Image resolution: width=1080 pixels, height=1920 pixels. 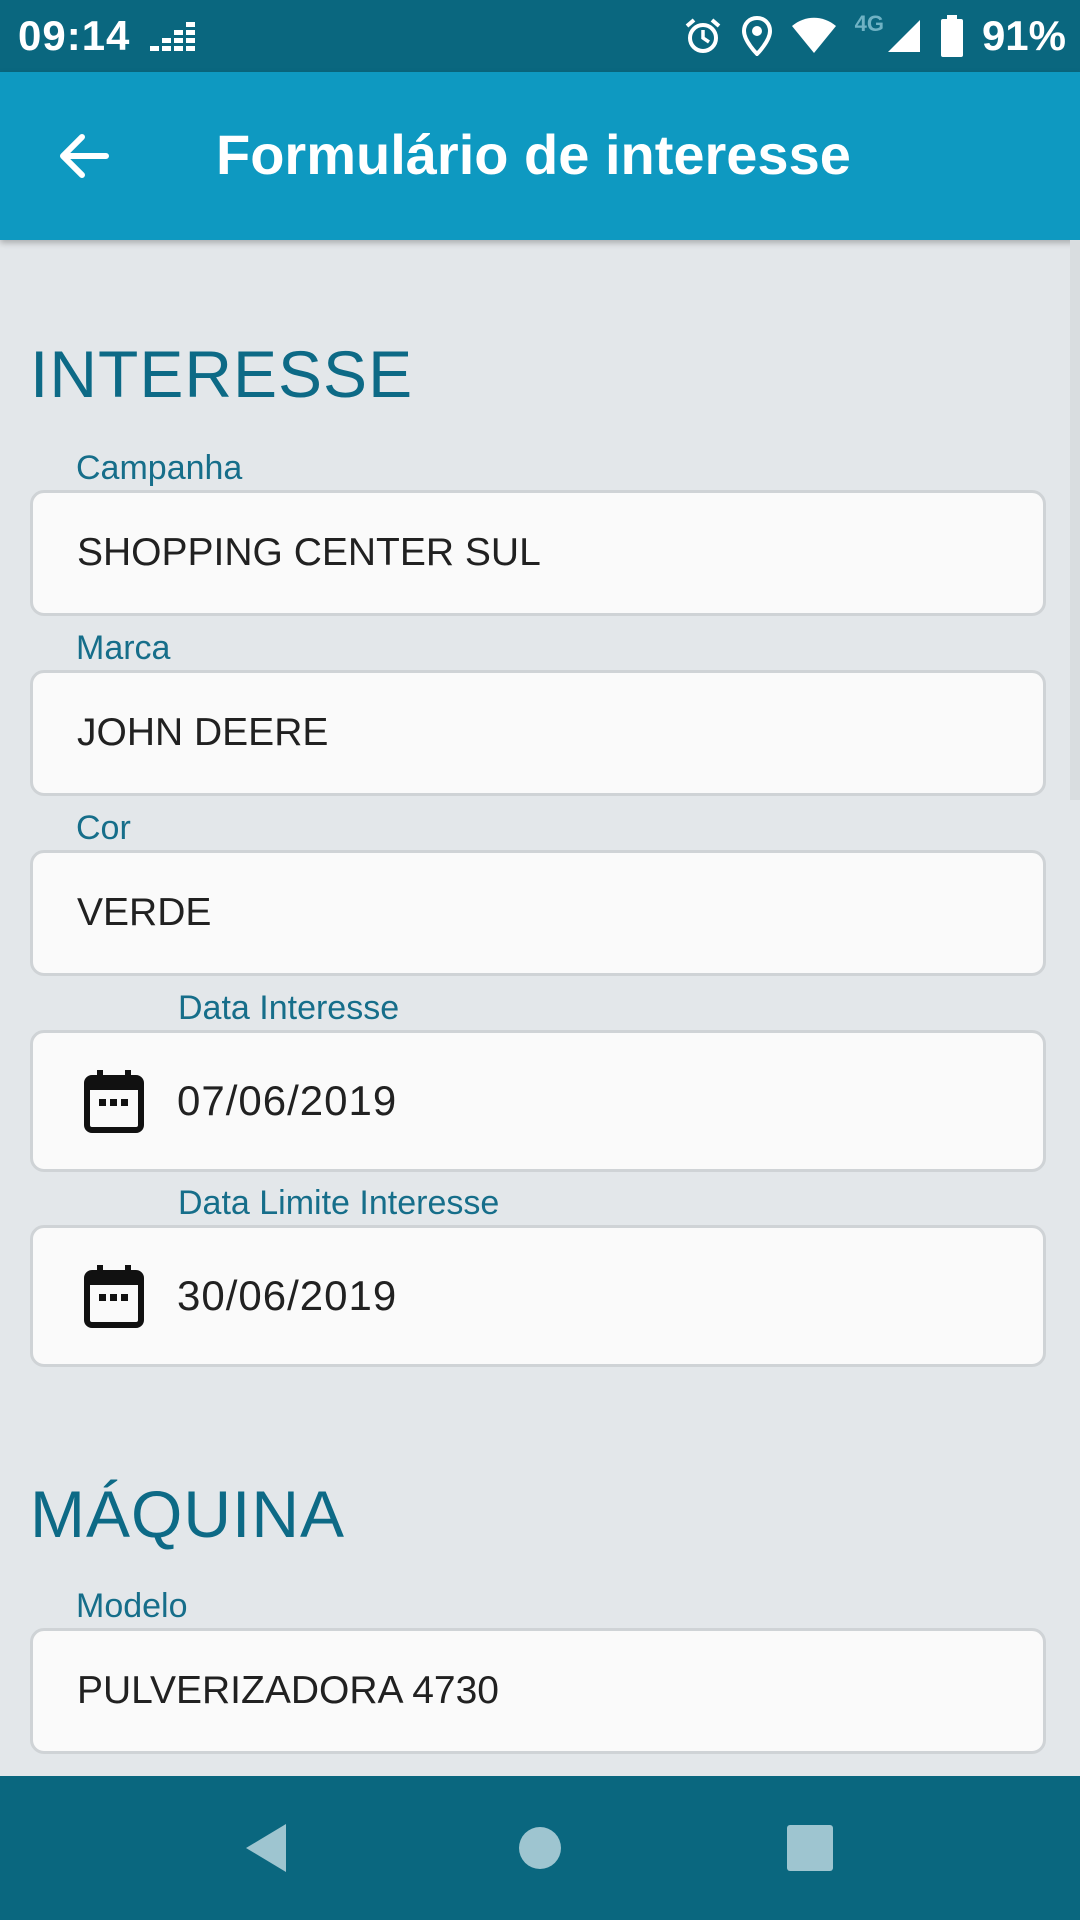 What do you see at coordinates (756, 36) in the screenshot?
I see `location-icon` at bounding box center [756, 36].